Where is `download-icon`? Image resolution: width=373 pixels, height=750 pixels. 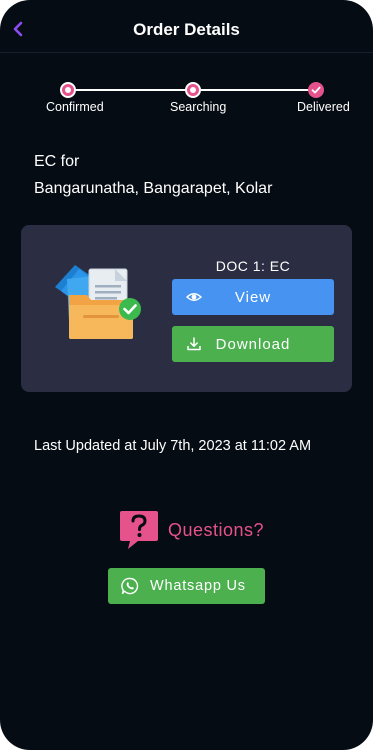 download-icon is located at coordinates (194, 344).